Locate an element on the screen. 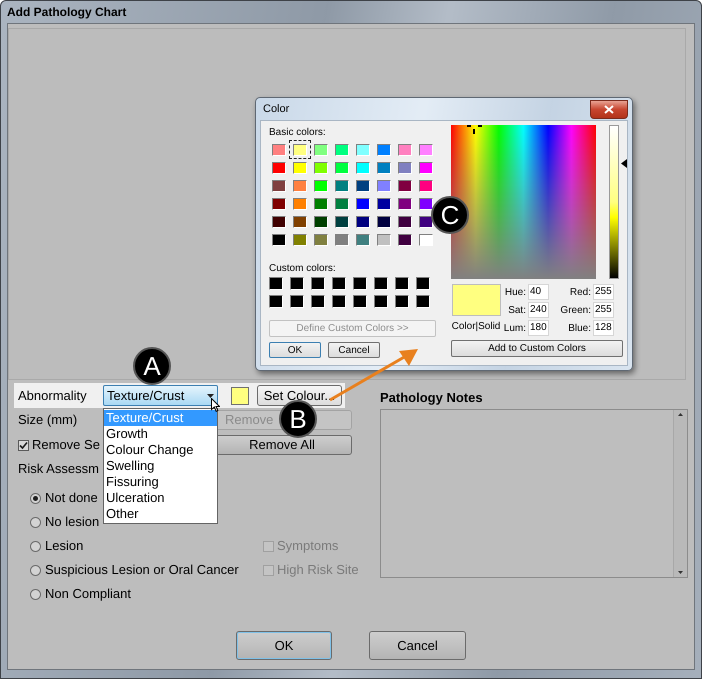 The width and height of the screenshot is (702, 679). checkbox-label: High Risk Site is located at coordinates (318, 570).